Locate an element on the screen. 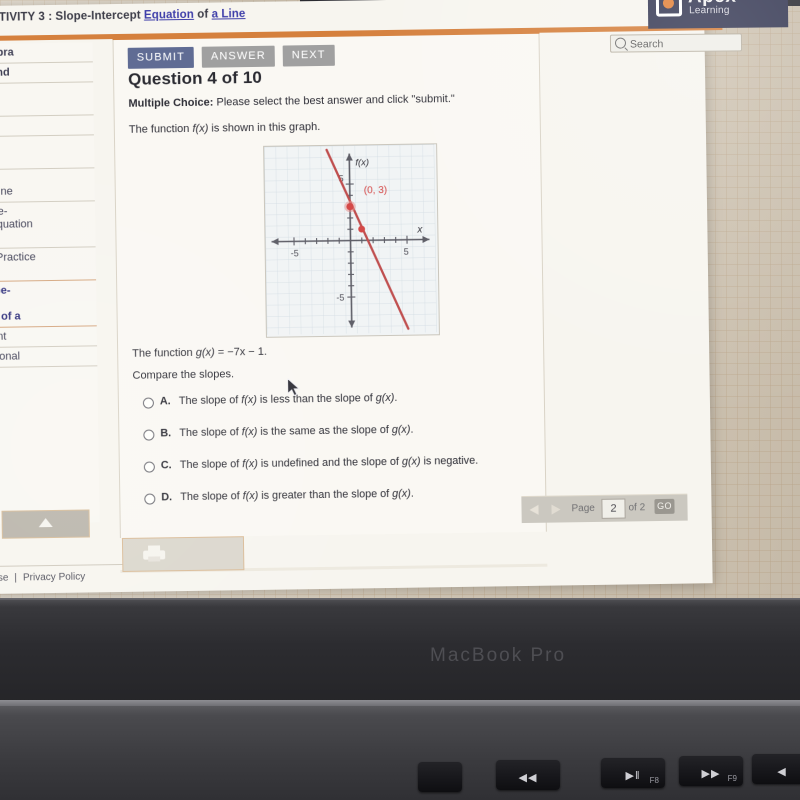 Image resolution: width=800 pixels, height=800 pixels. gfn-gx: g(x) is located at coordinates (205, 352).